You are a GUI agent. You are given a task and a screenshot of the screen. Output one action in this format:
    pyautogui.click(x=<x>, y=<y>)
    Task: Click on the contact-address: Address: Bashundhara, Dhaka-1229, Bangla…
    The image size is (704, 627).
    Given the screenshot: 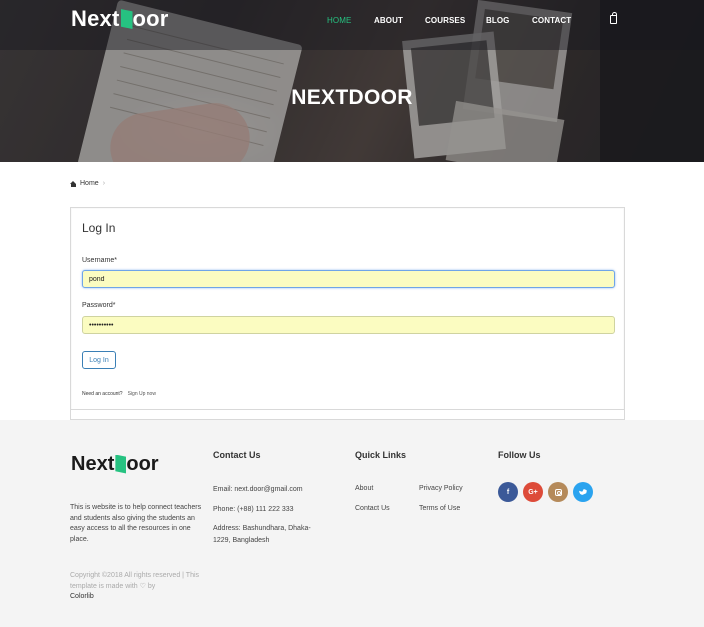 What is the action you would take?
    pyautogui.click(x=262, y=534)
    